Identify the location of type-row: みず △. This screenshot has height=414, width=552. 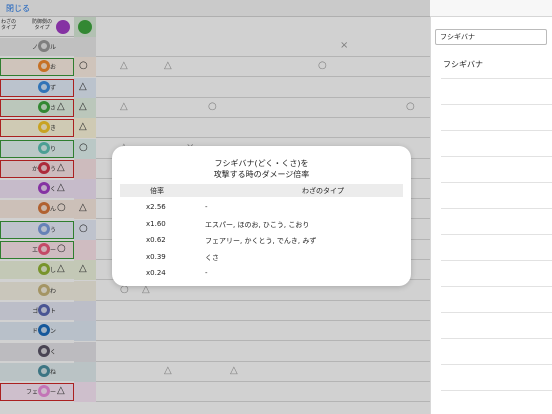
(48, 87).